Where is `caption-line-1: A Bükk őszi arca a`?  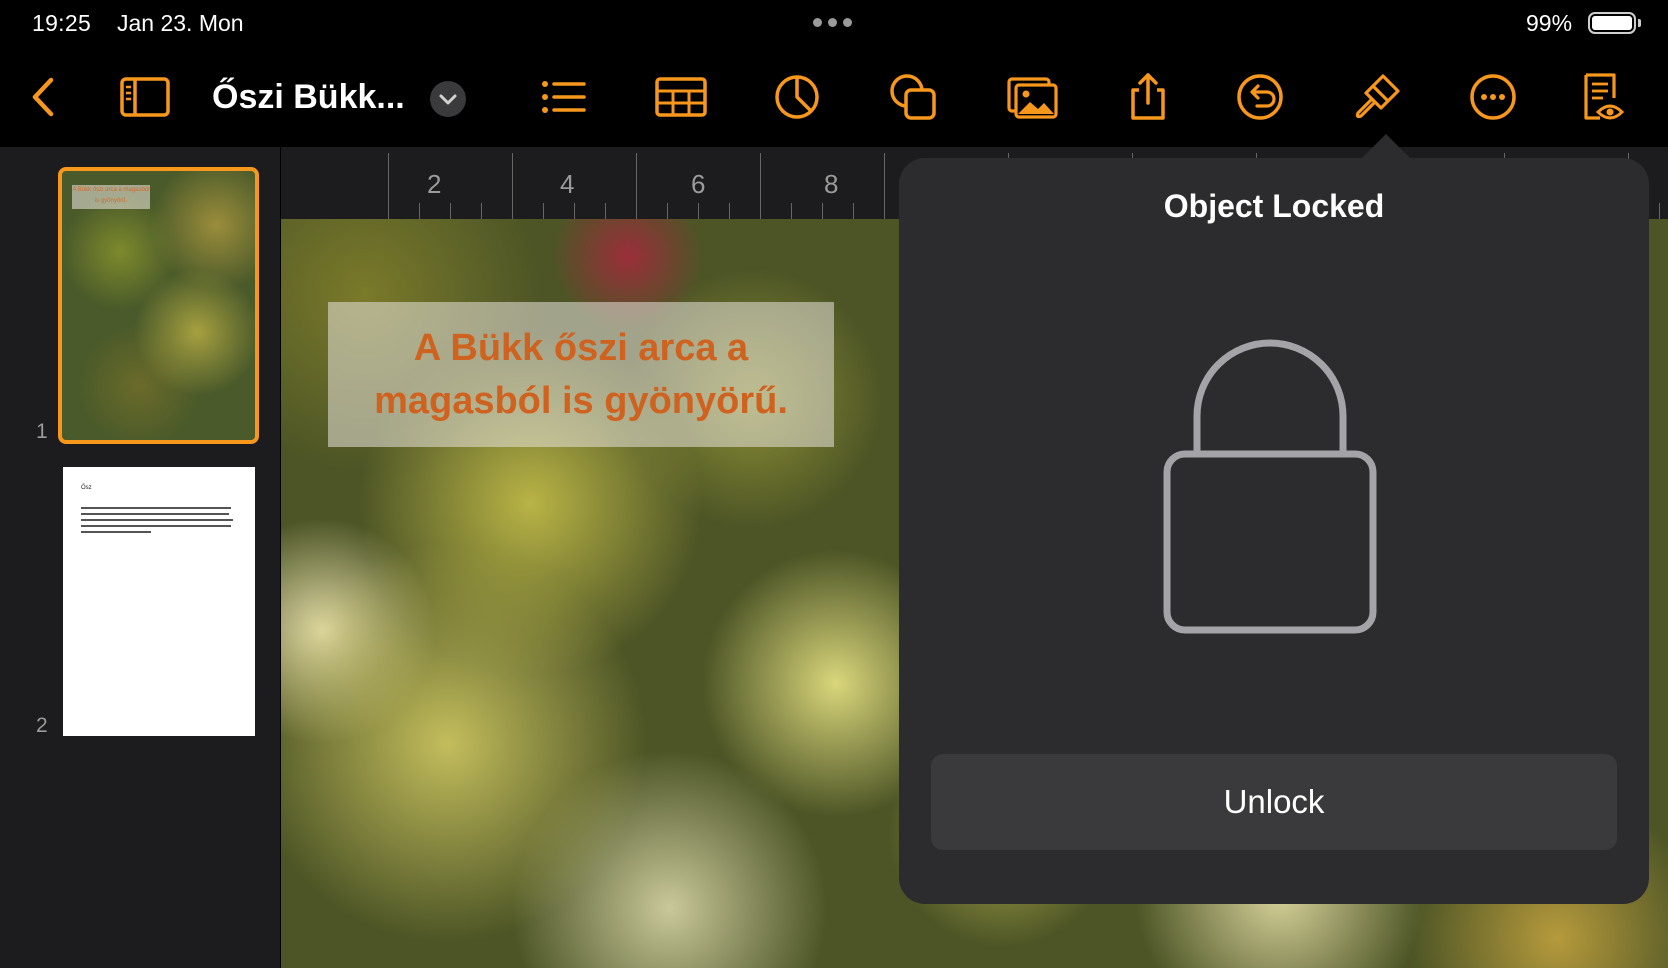 caption-line-1: A Bükk őszi arca a is located at coordinates (581, 347).